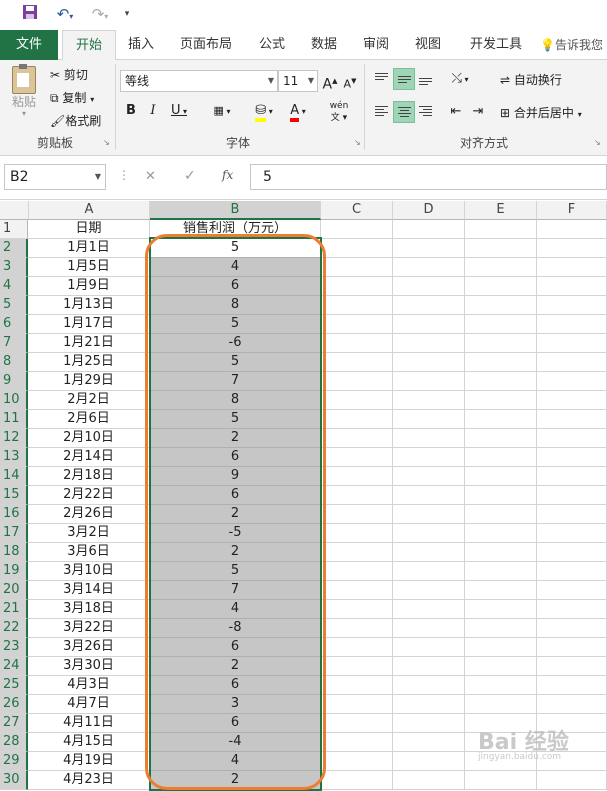  Describe the element at coordinates (14, 590) in the screenshot. I see `row-header: 20` at that location.